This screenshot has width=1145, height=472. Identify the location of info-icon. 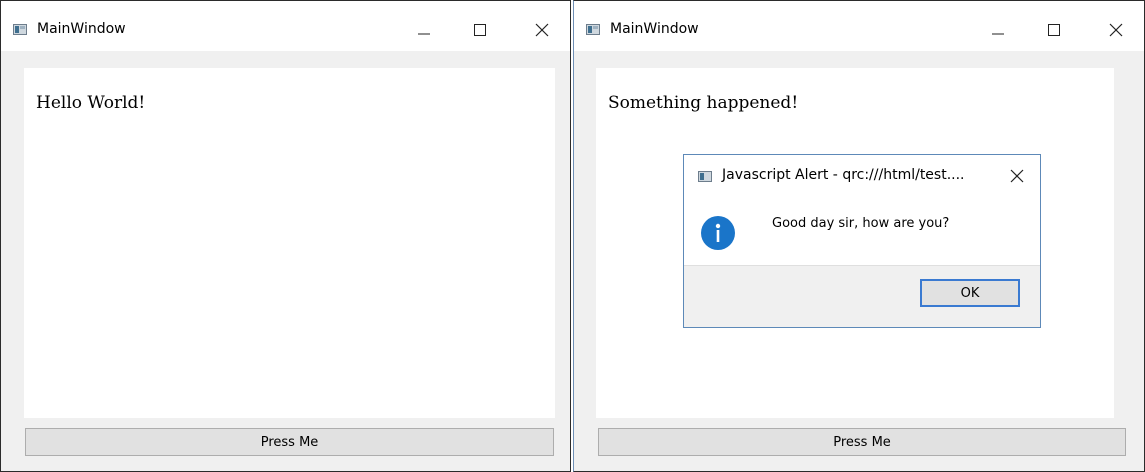
(718, 233).